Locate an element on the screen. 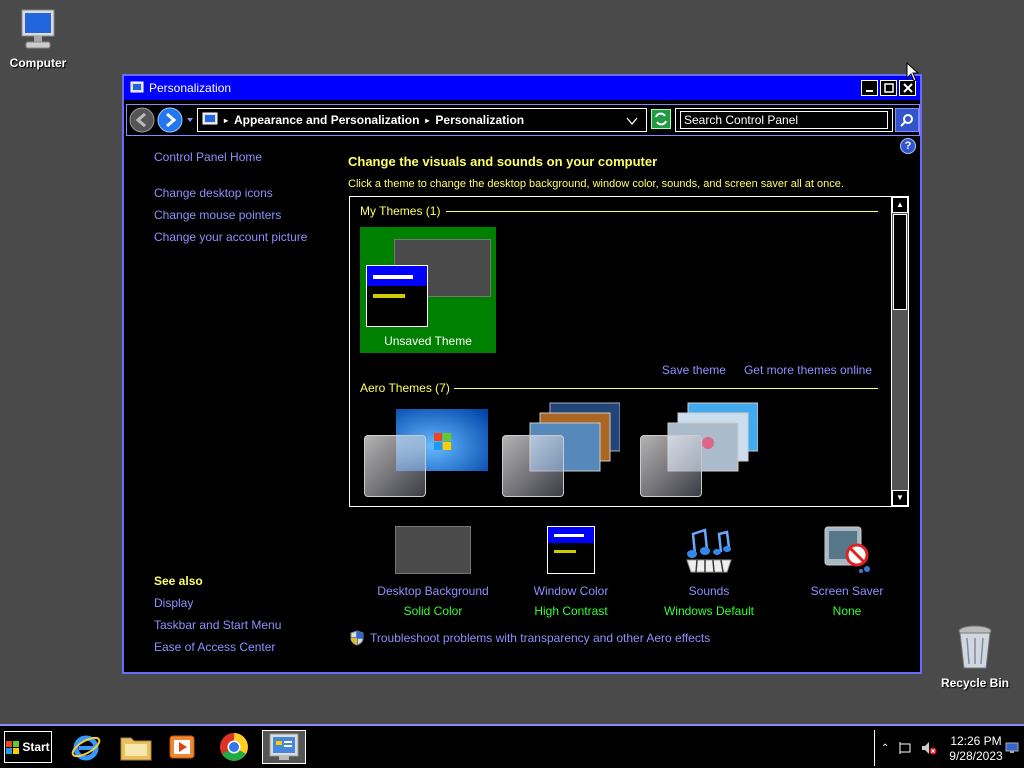 Image resolution: width=1024 pixels, height=768 pixels. minimize-icon is located at coordinates (869, 90).